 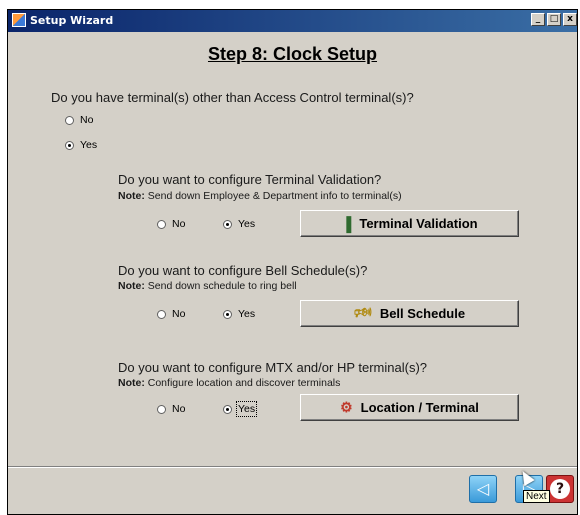 I want to click on mtx-hp-no-radio: No, so click(x=171, y=409).